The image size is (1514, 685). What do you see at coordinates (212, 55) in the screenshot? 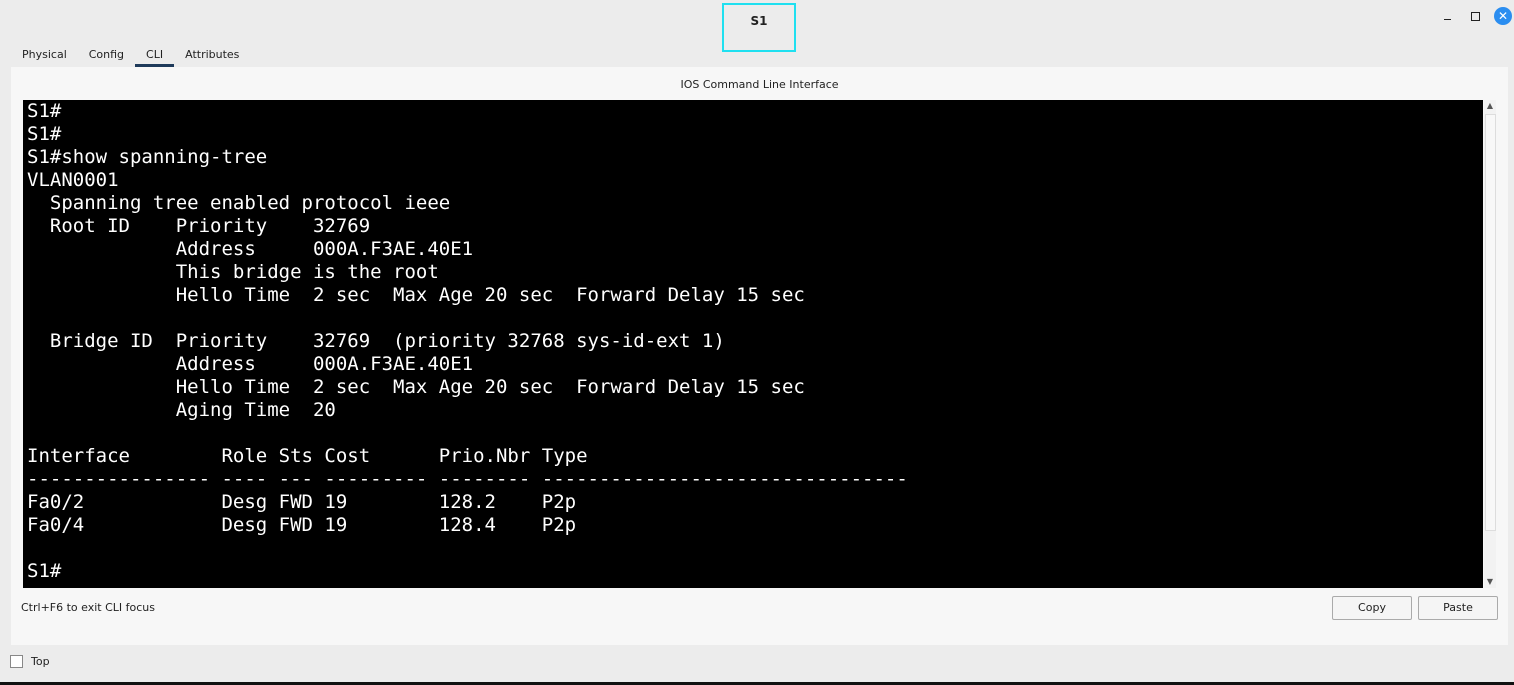
I see `tab-attributes: Attributes` at bounding box center [212, 55].